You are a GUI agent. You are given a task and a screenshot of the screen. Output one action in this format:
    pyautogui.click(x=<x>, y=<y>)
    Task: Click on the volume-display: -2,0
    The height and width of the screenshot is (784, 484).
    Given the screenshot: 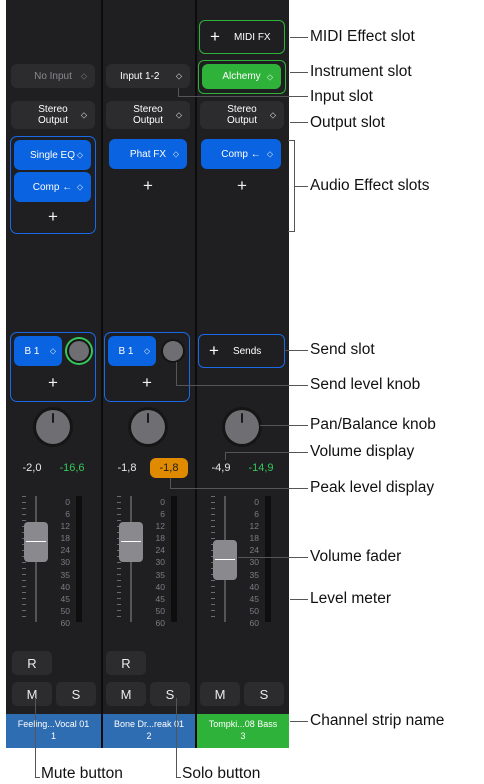 What is the action you would take?
    pyautogui.click(x=32, y=468)
    